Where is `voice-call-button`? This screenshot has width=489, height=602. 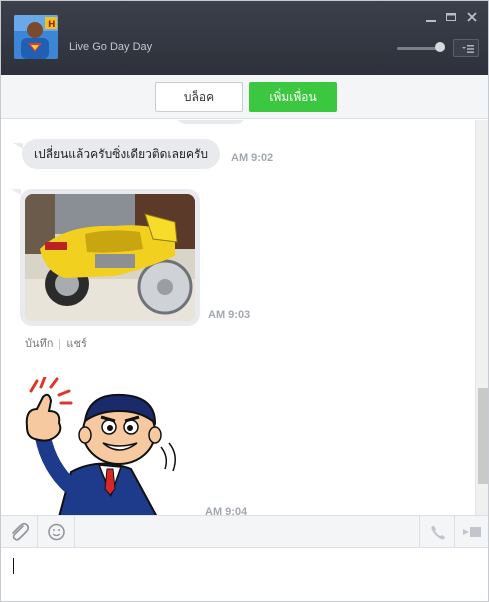 voice-call-button is located at coordinates (437, 532).